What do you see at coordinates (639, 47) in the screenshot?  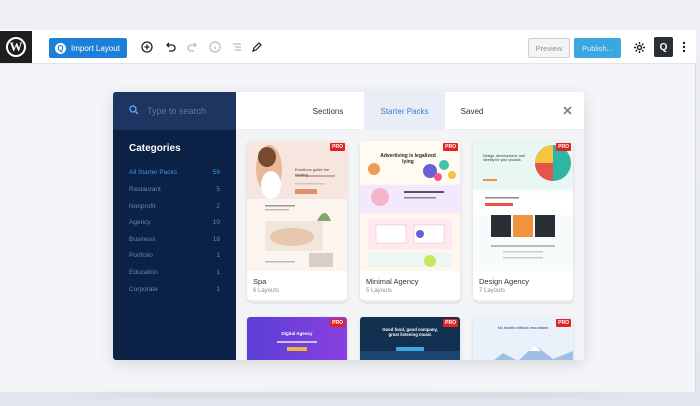 I see `gear-icon` at bounding box center [639, 47].